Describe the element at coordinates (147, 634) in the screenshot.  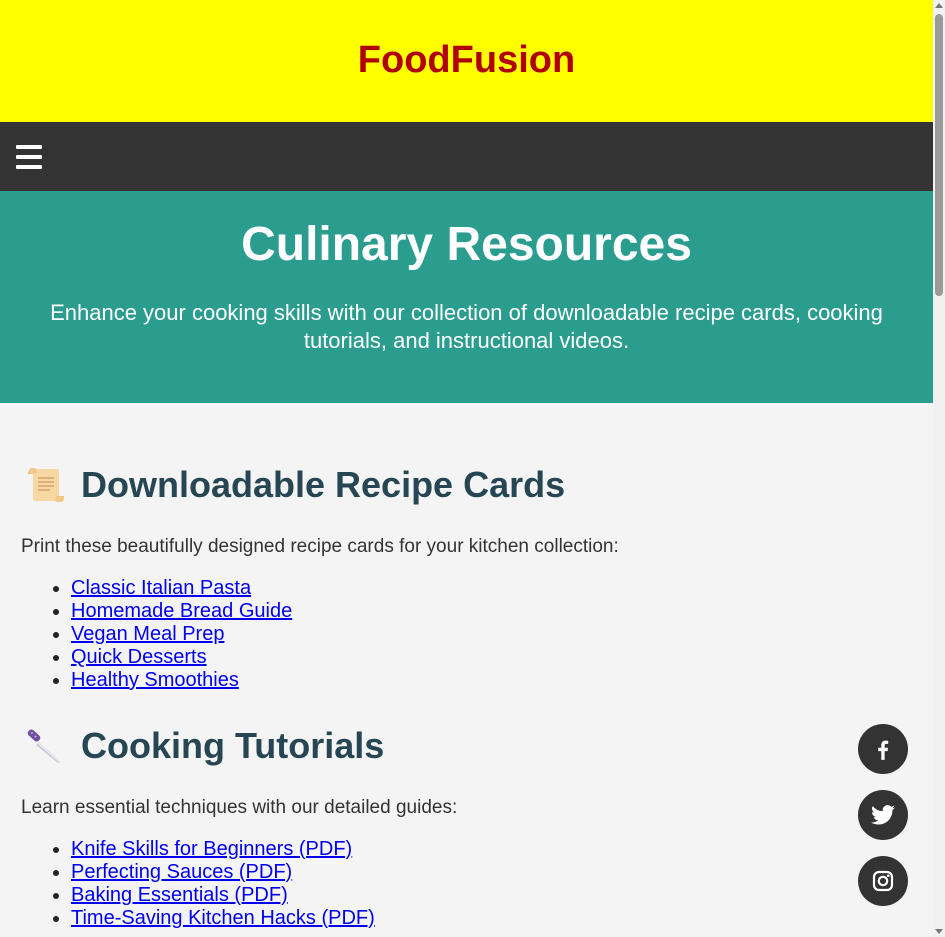
I see `recipe-card-link: Vegan Meal Prep` at that location.